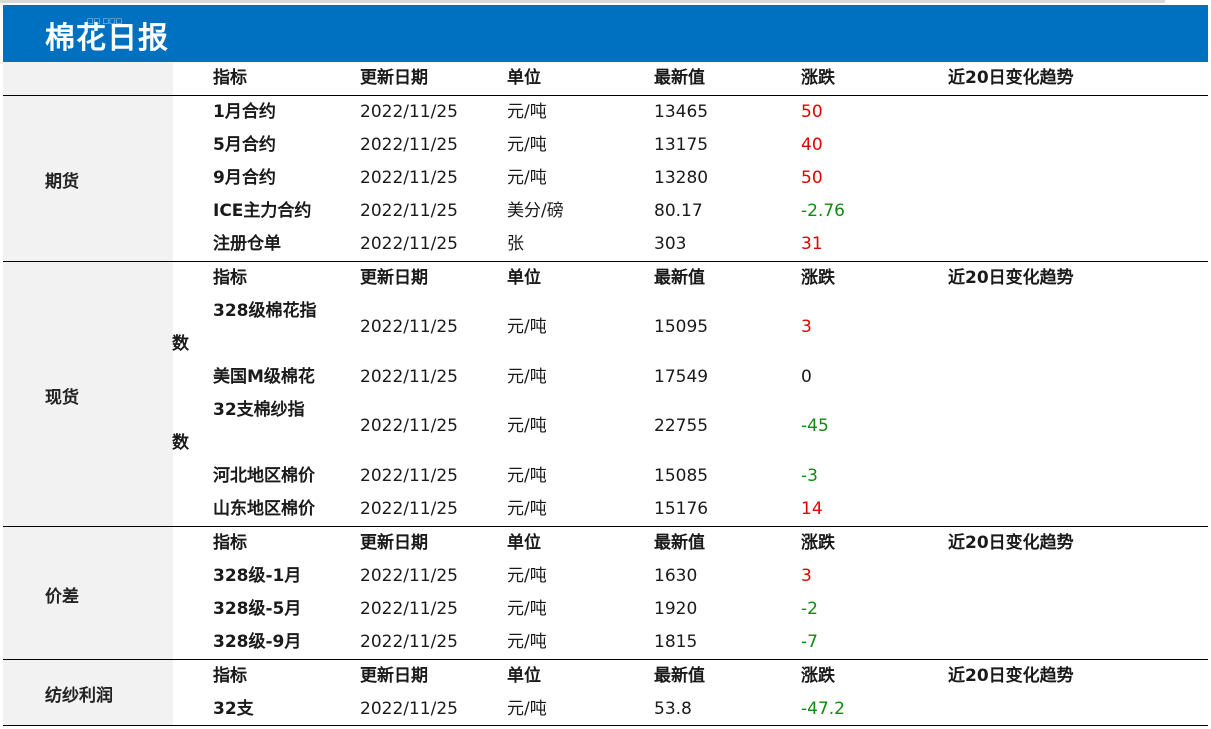  I want to click on row-name: 河北地区棉价, so click(264, 476).